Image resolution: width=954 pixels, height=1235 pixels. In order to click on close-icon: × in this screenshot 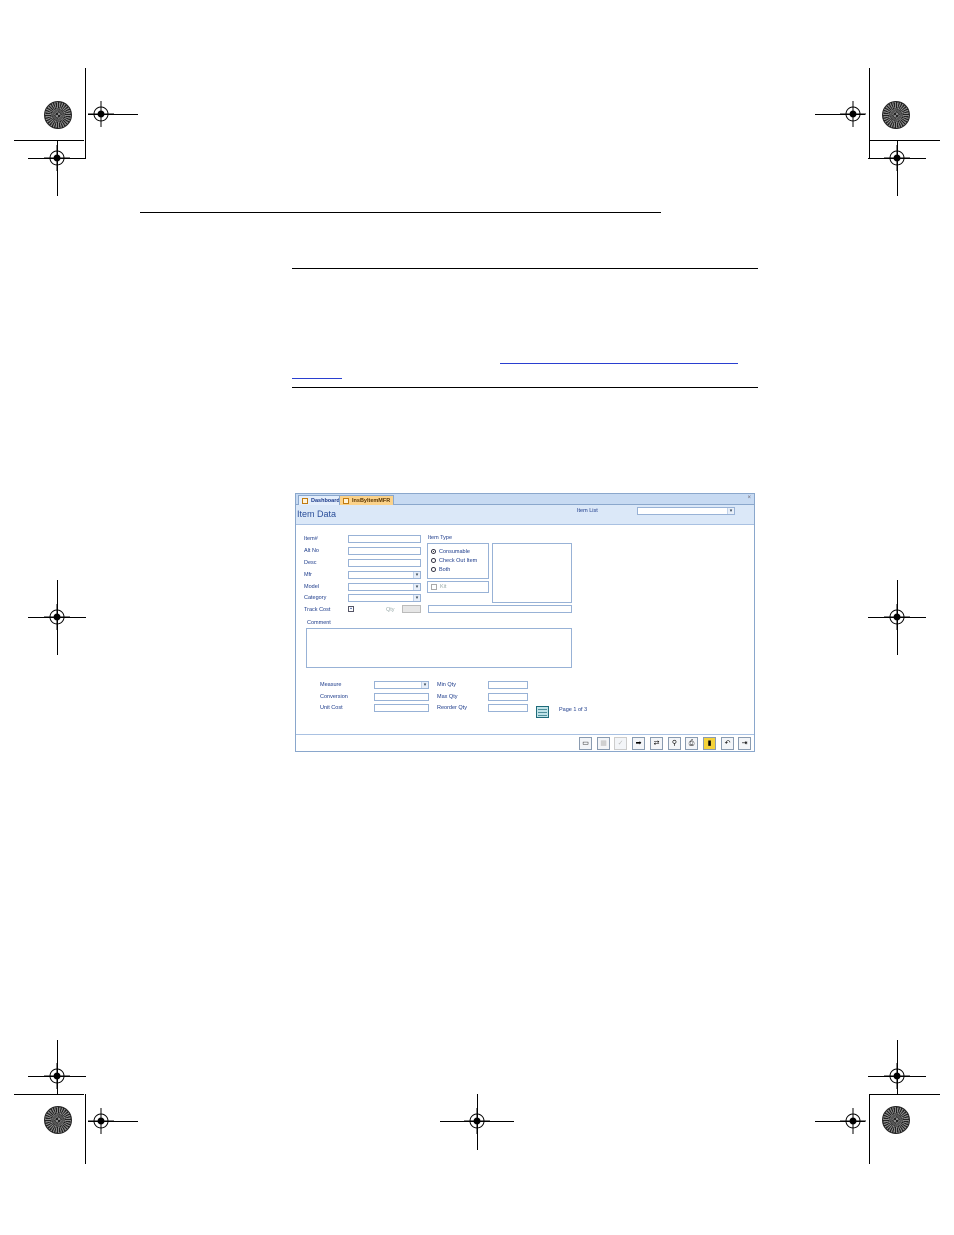, I will do `click(749, 498)`.